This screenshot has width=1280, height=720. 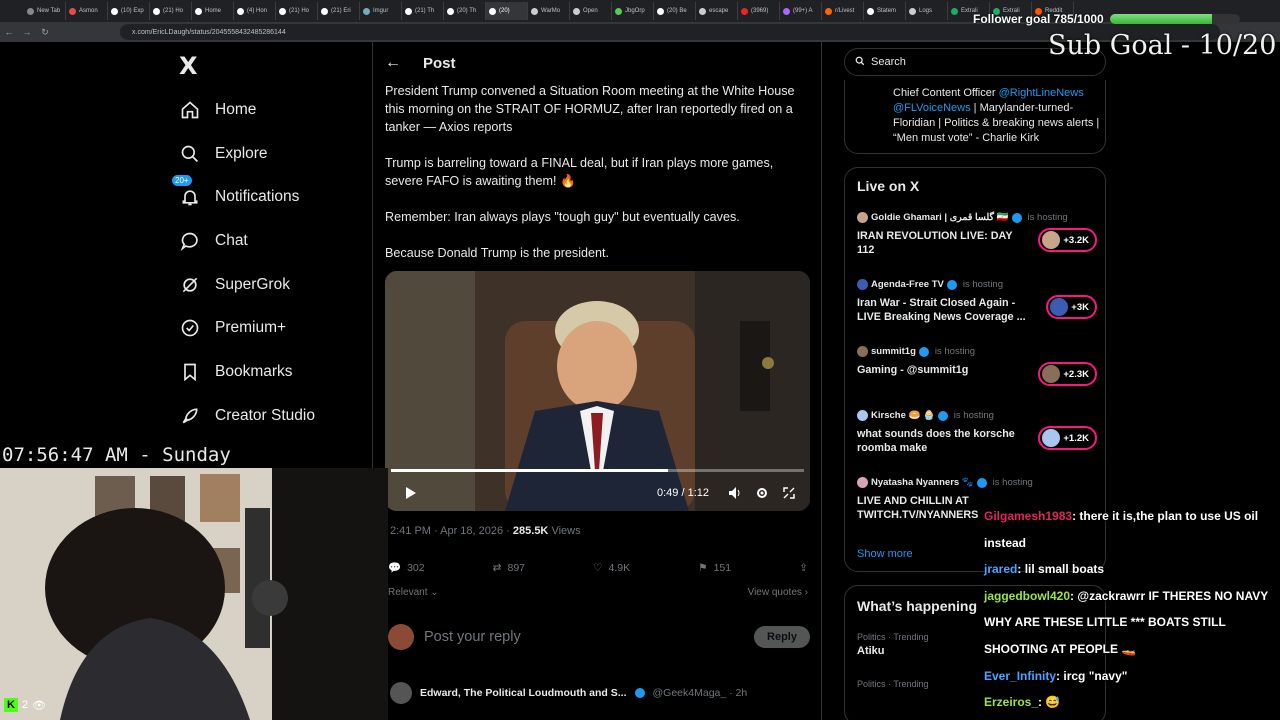 What do you see at coordinates (1051, 374) in the screenshot?
I see `avatar` at bounding box center [1051, 374].